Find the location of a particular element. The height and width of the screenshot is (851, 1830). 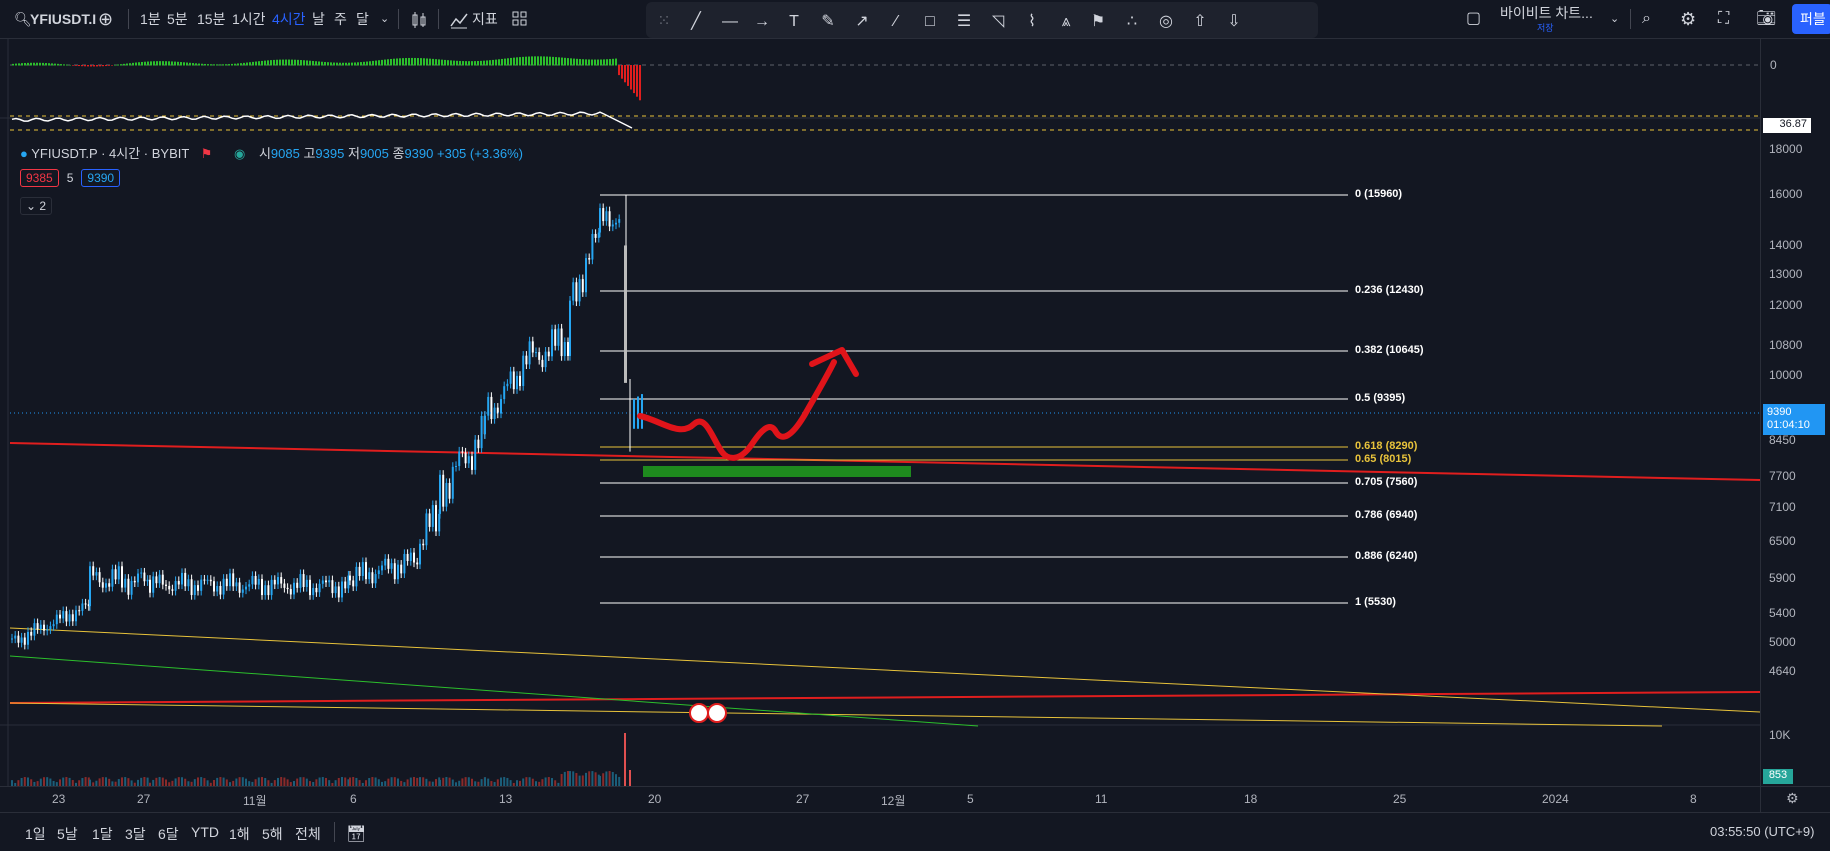

indicators-collapse-button: ⌄ 2 is located at coordinates (36, 206).